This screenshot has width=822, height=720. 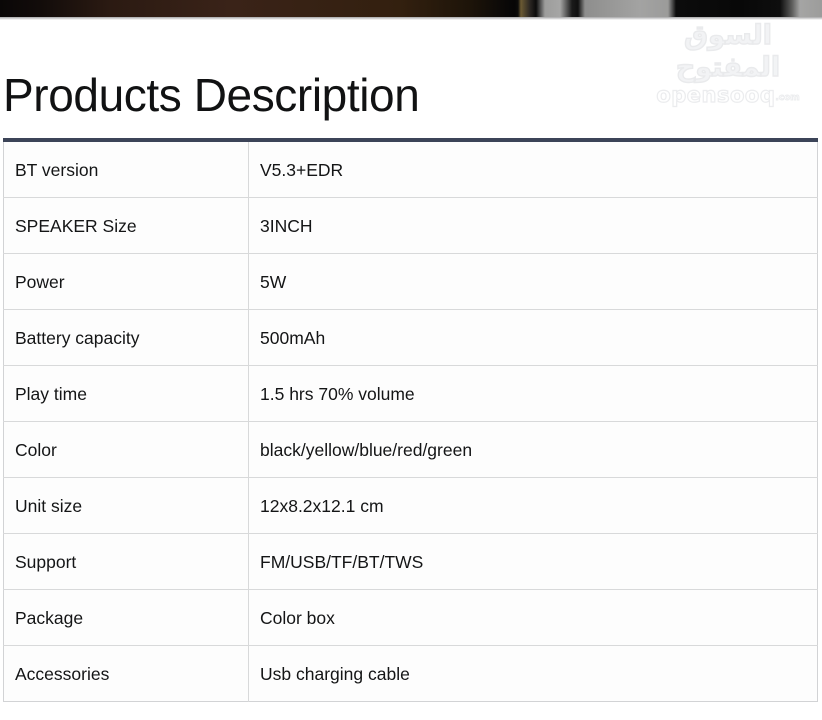 I want to click on watermark-tld-text: .com, so click(x=787, y=98).